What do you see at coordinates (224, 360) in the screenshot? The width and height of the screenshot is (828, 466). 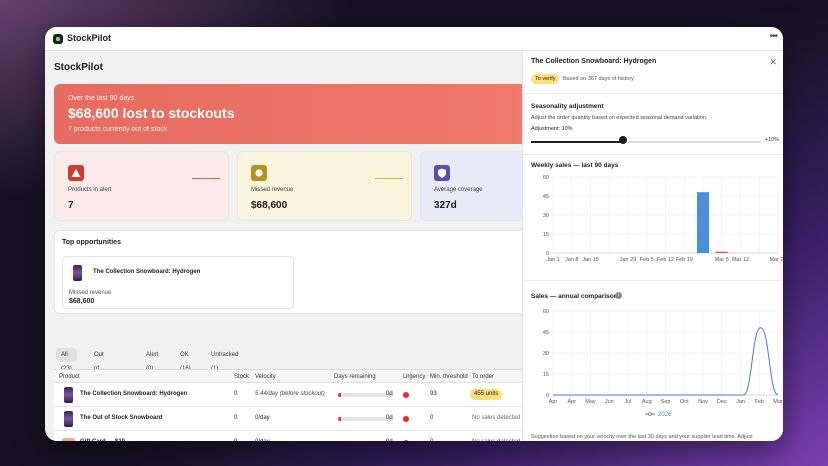 I see `tab-untracked: Untracked (1)` at bounding box center [224, 360].